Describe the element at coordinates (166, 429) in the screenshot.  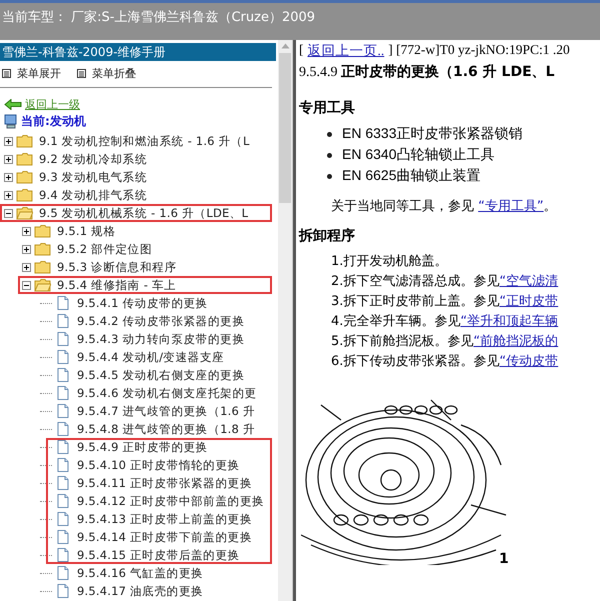
I see `tree-item: 9.5.4.8 进气歧管的更换（1.8 升` at that location.